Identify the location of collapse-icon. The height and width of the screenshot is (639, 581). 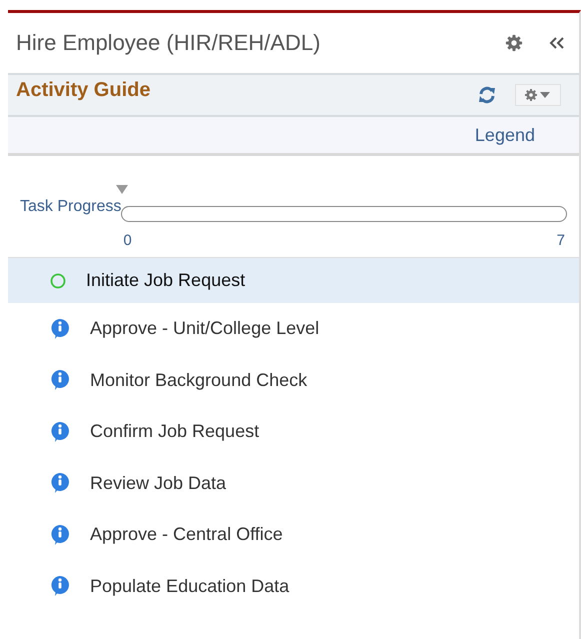
(557, 43).